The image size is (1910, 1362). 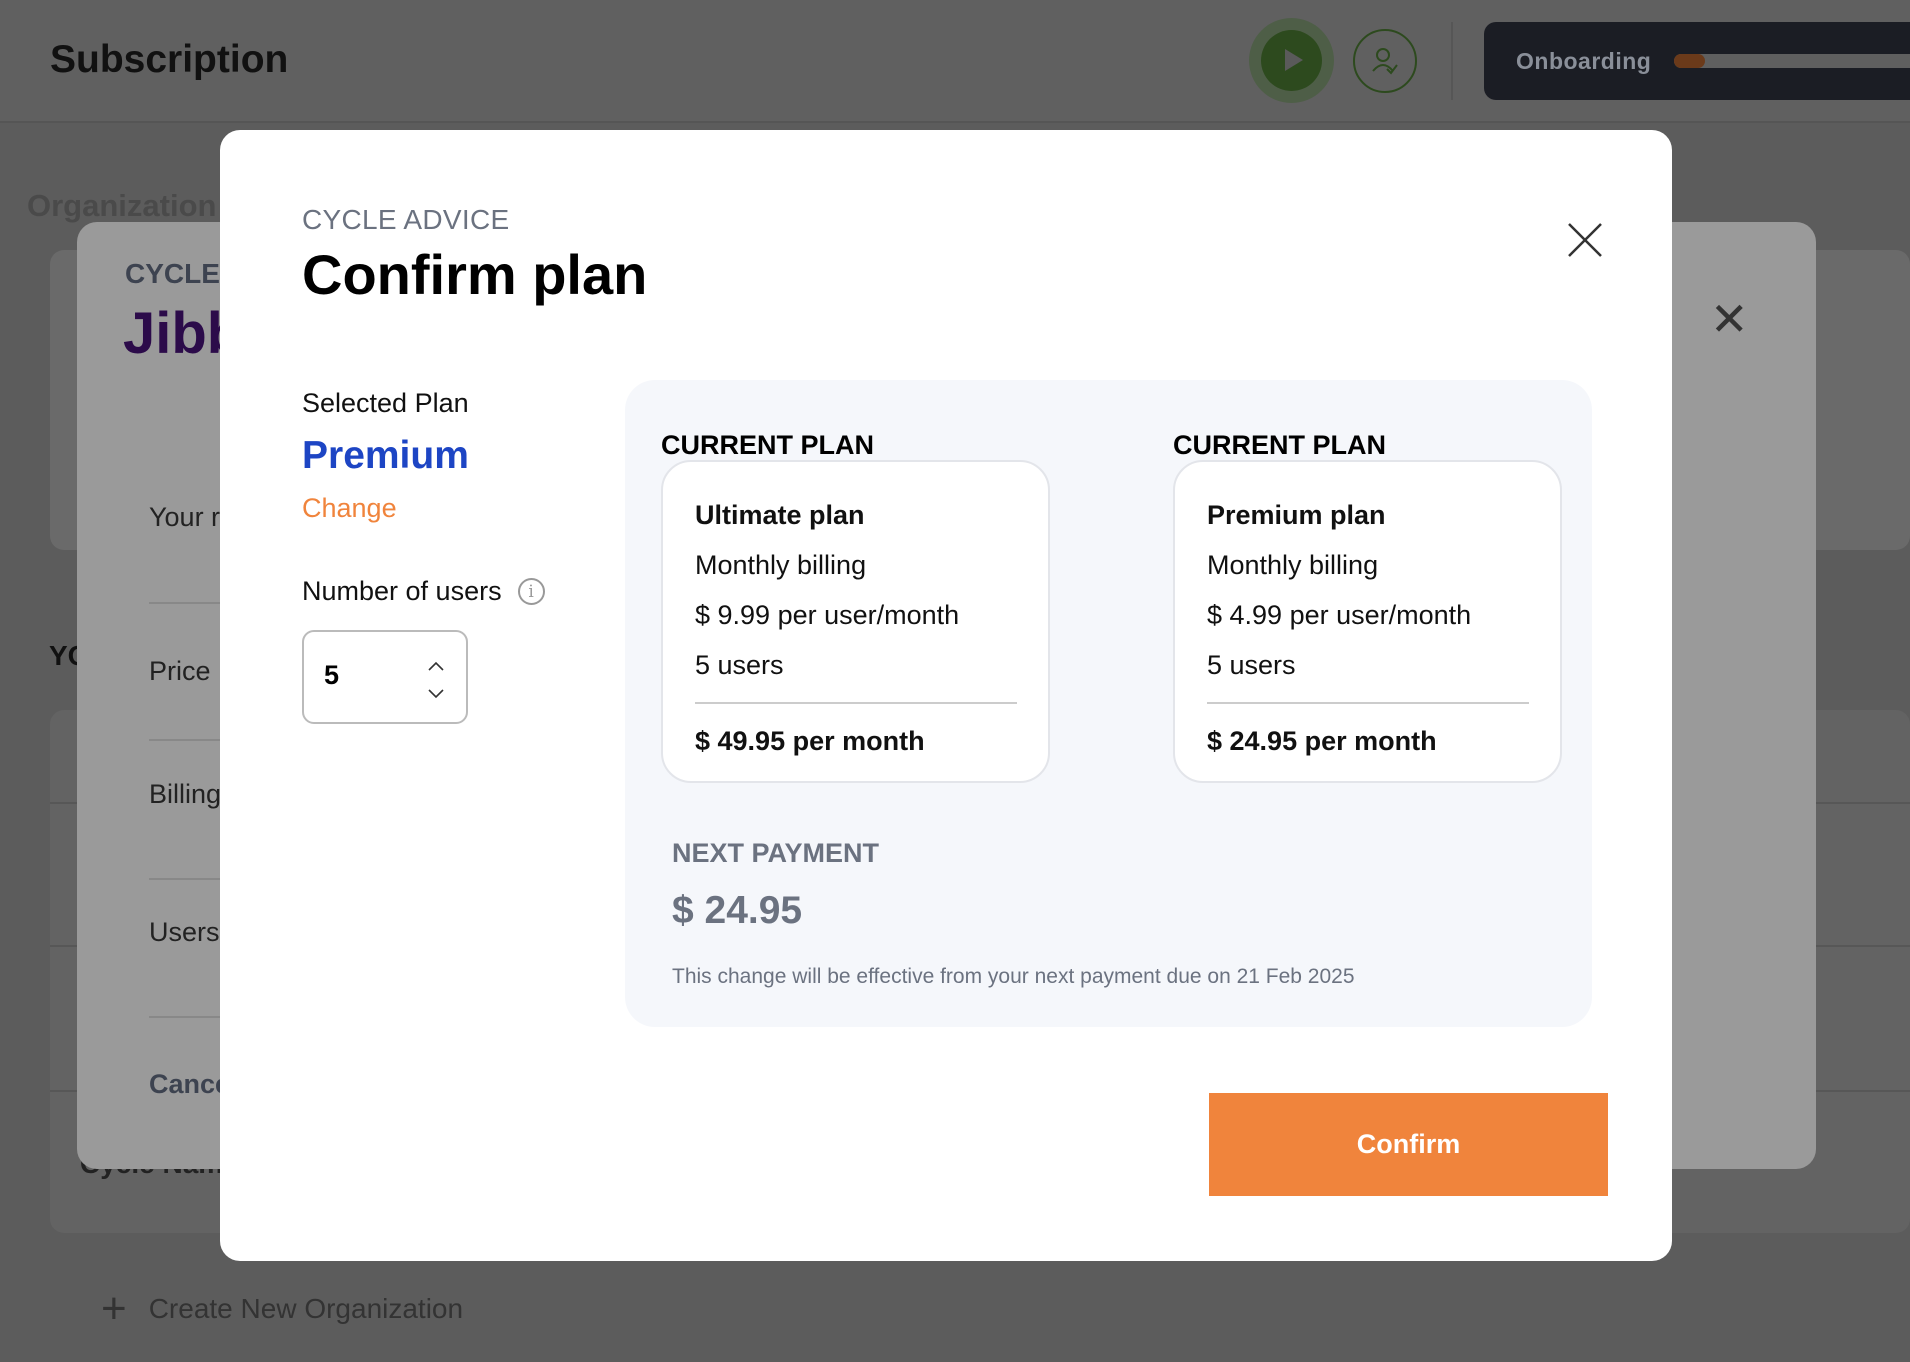 What do you see at coordinates (1729, 319) in the screenshot?
I see `close-icon: ✕` at bounding box center [1729, 319].